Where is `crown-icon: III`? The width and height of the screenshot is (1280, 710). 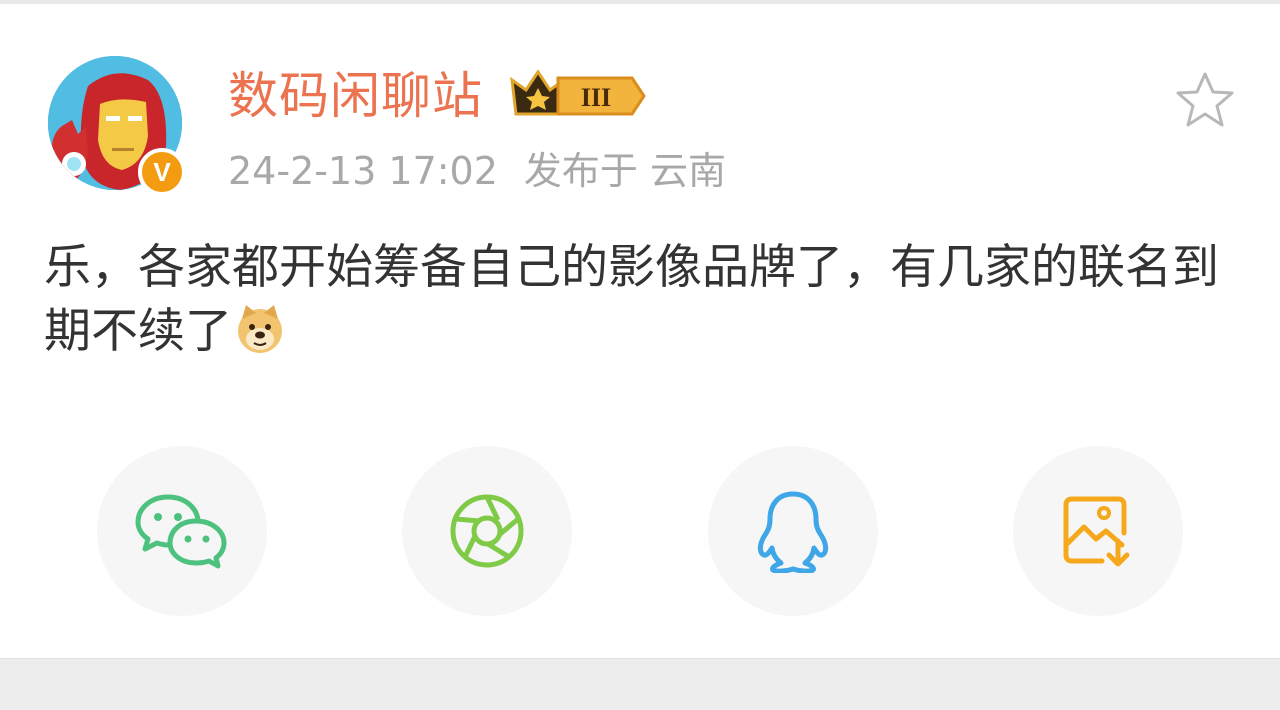 crown-icon: III is located at coordinates (578, 92).